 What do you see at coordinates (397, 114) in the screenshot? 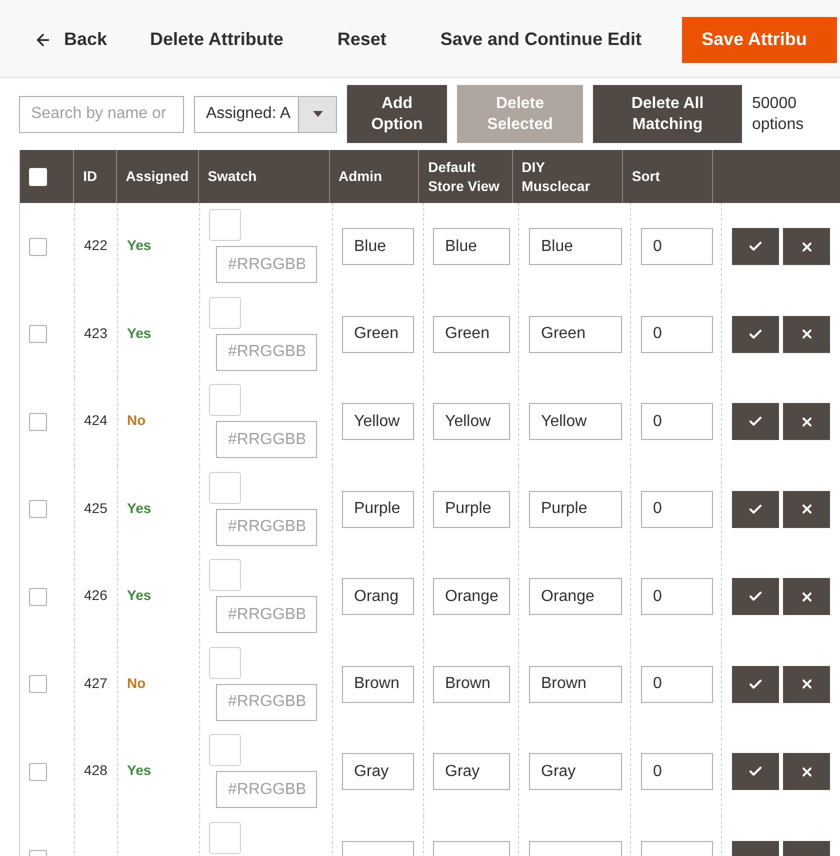
I see `toolbar-button: Add Option` at bounding box center [397, 114].